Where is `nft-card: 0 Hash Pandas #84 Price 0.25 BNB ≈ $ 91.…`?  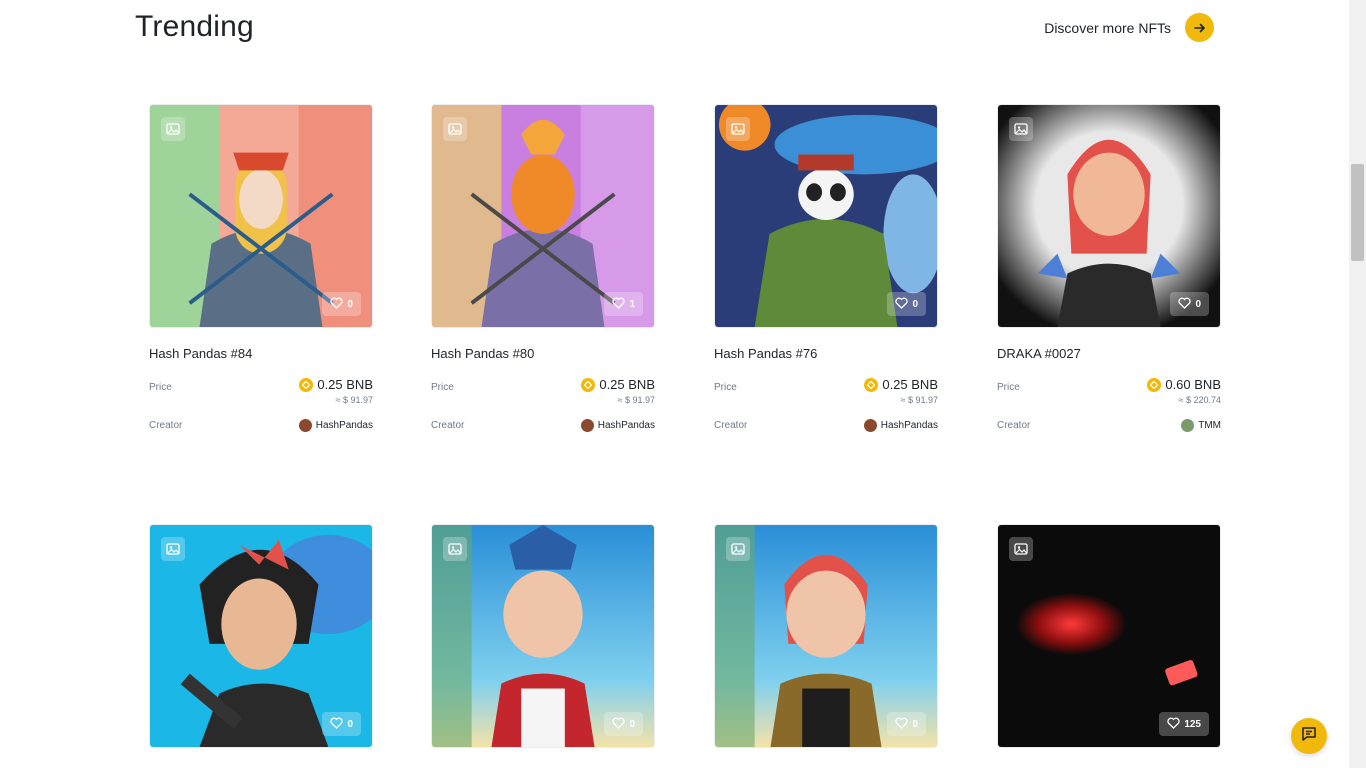 nft-card: 0 Hash Pandas #84 Price 0.25 BNB ≈ $ 91.… is located at coordinates (261, 268).